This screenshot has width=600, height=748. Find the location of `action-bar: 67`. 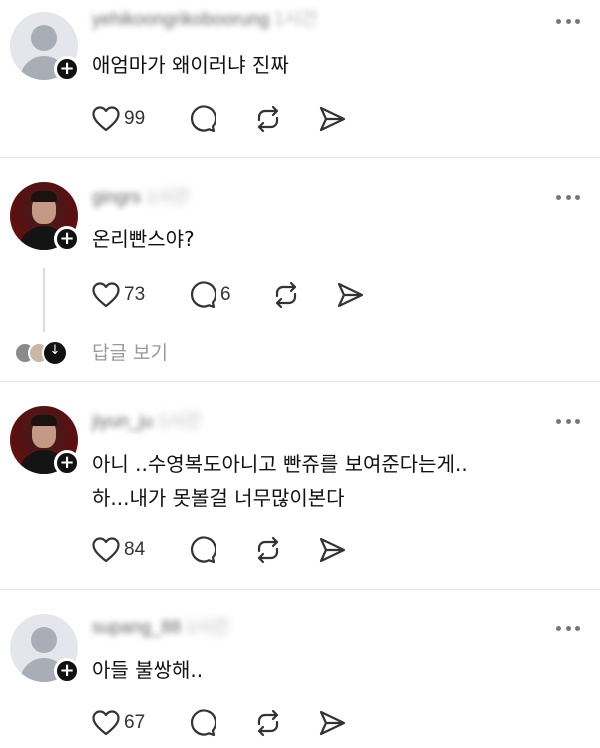

action-bar: 67 is located at coordinates (225, 723).